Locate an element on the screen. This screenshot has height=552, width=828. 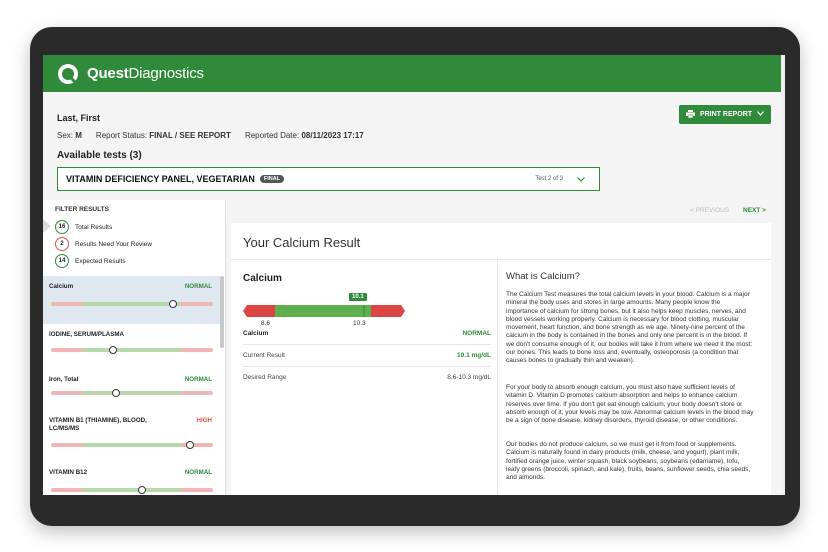
result-name: VITAMIN B12 is located at coordinates (68, 472).